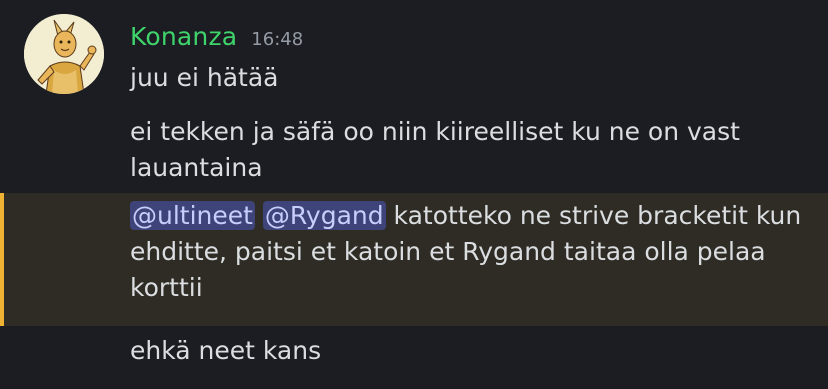 The height and width of the screenshot is (389, 828). Describe the element at coordinates (204, 77) in the screenshot. I see `message-line: juu ei hätää` at that location.